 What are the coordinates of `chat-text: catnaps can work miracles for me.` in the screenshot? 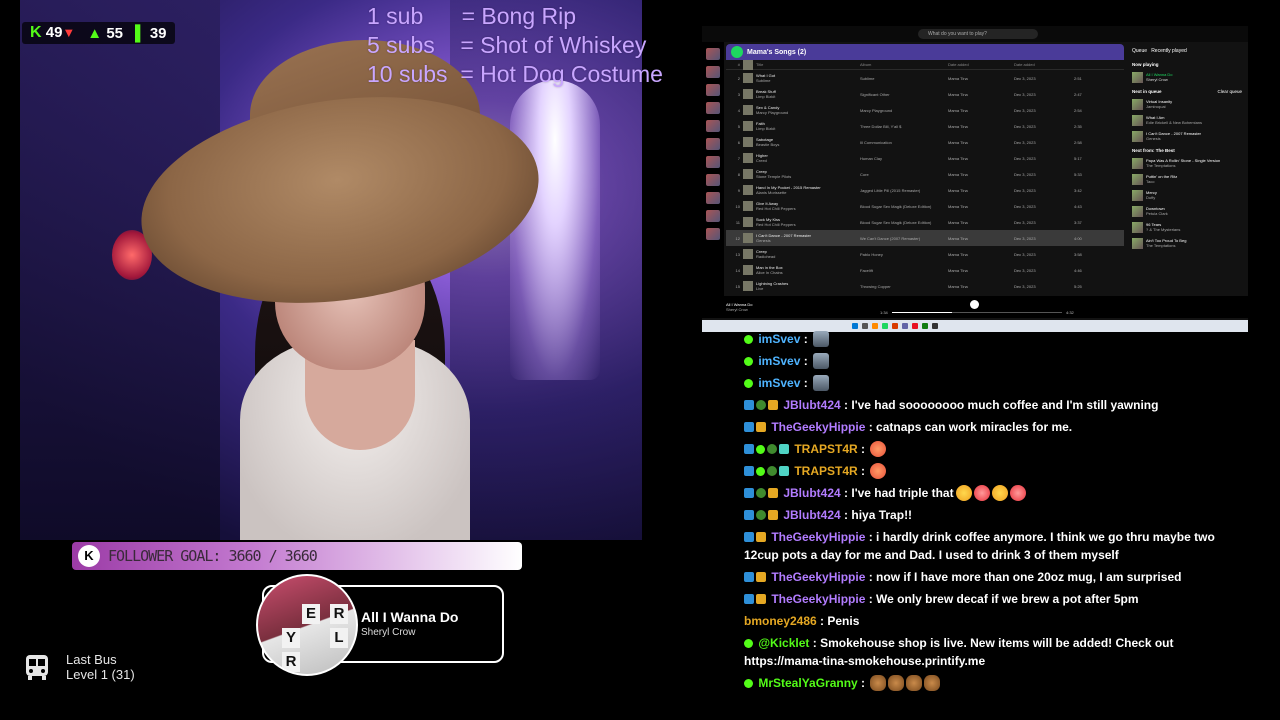 It's located at (974, 427).